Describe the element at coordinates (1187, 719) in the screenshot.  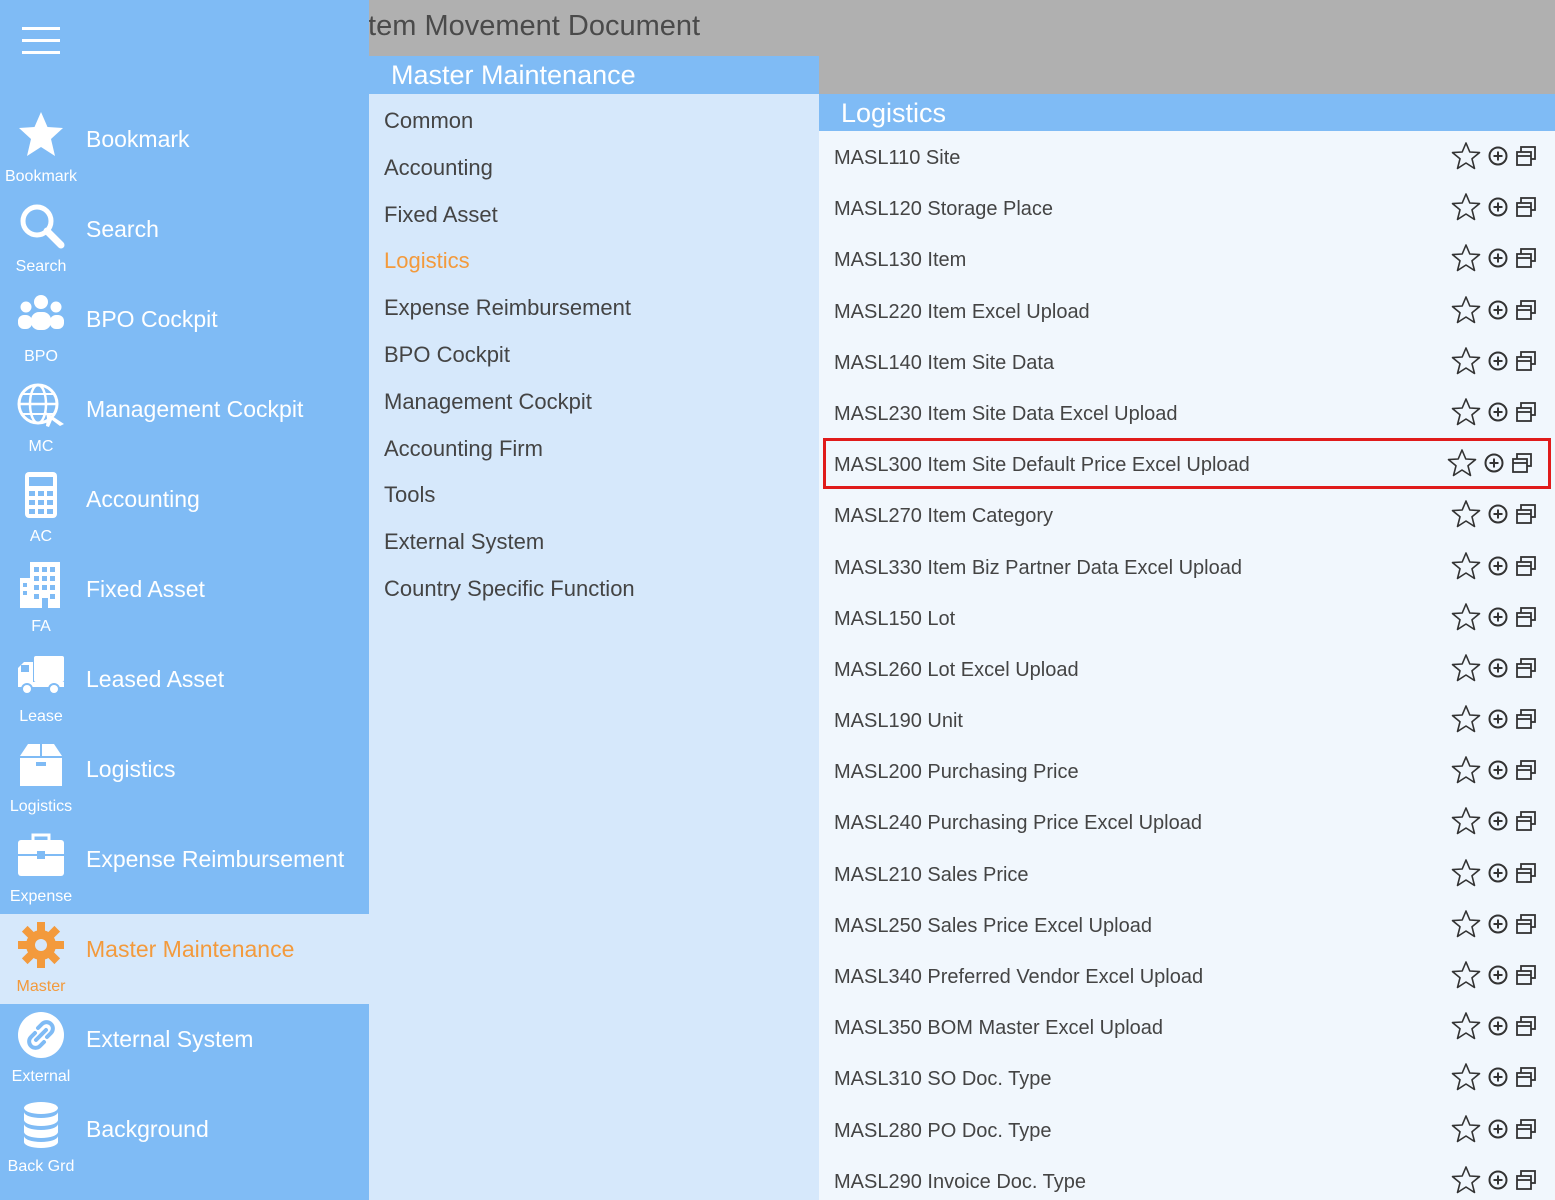
I see `program-row: MASL190 Unit` at that location.